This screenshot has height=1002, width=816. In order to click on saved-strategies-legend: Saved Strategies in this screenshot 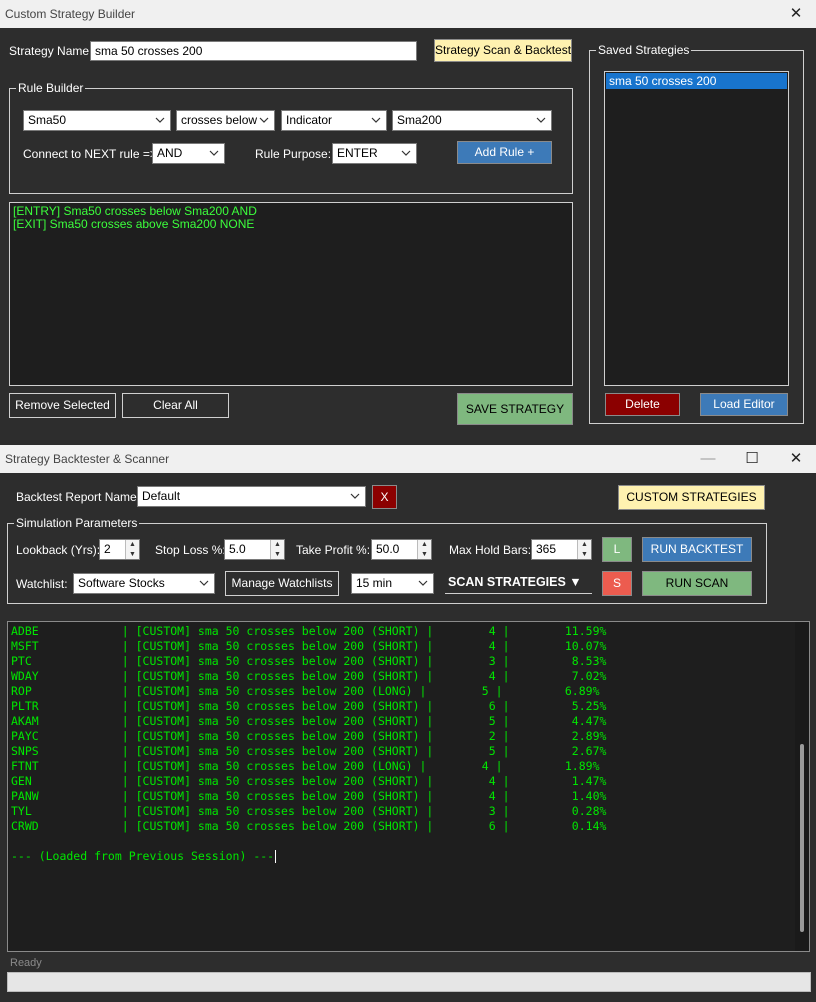, I will do `click(644, 50)`.